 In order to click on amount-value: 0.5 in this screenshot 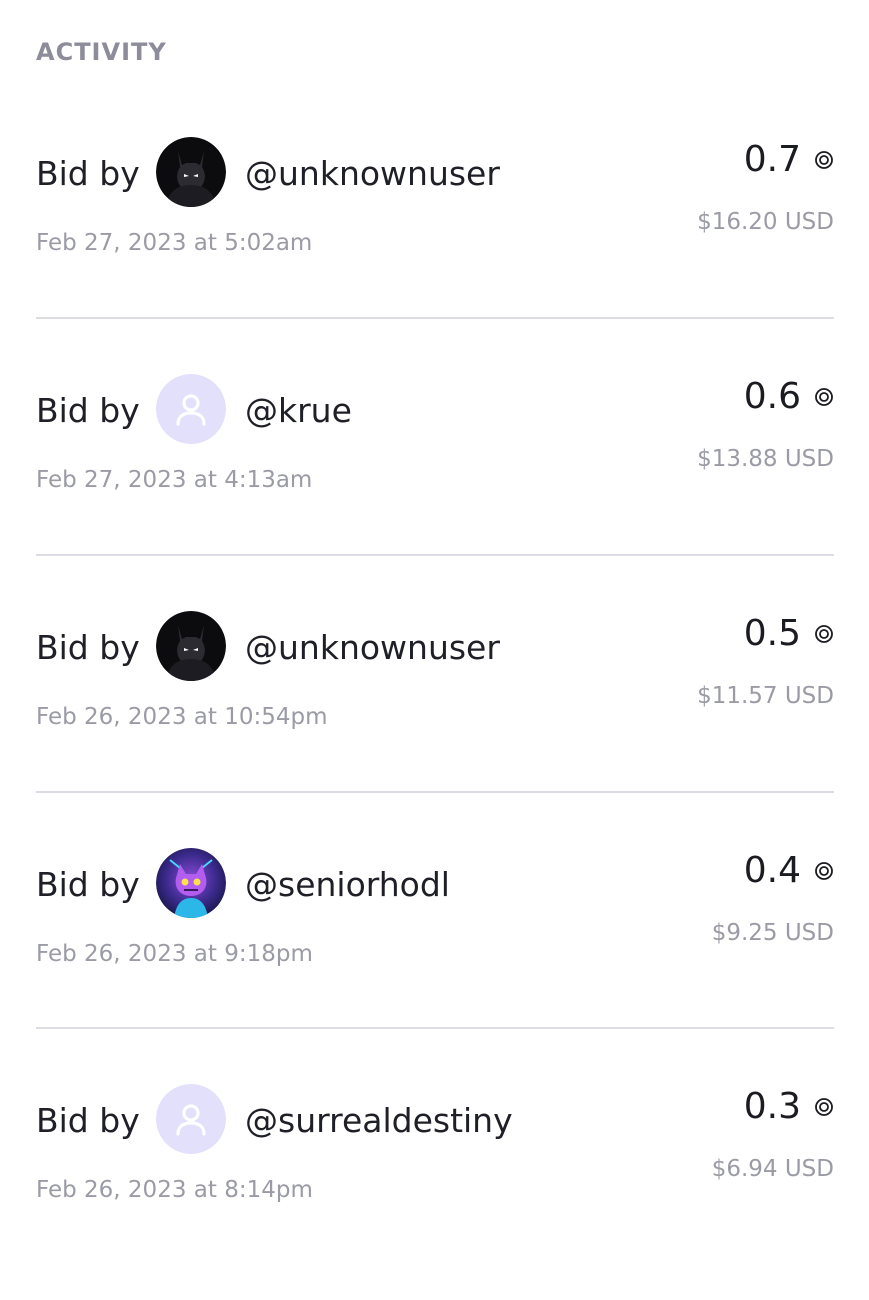, I will do `click(772, 633)`.